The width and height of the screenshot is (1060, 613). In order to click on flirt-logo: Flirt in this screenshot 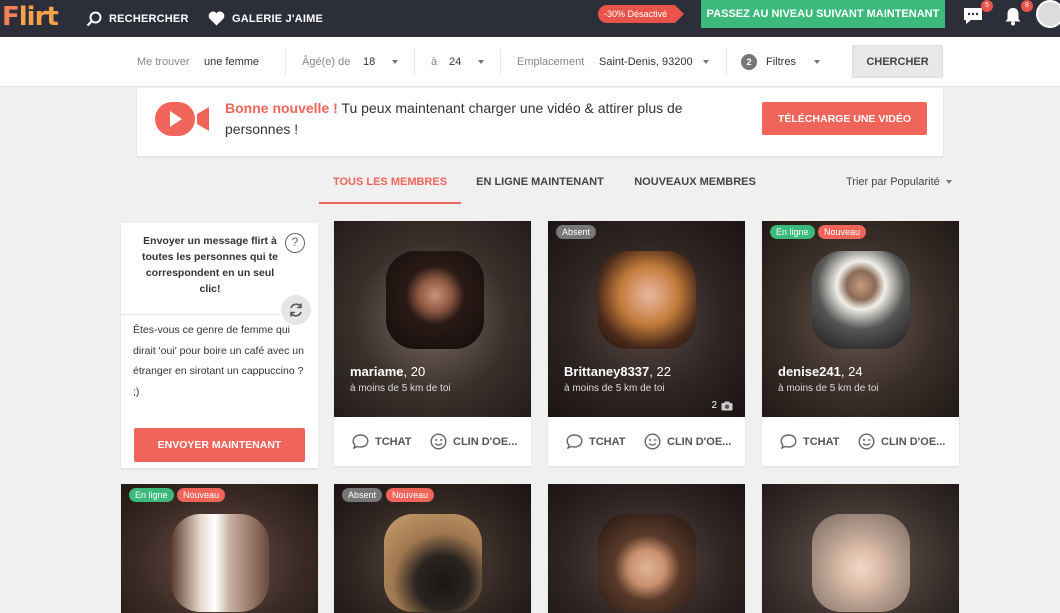, I will do `click(30, 17)`.